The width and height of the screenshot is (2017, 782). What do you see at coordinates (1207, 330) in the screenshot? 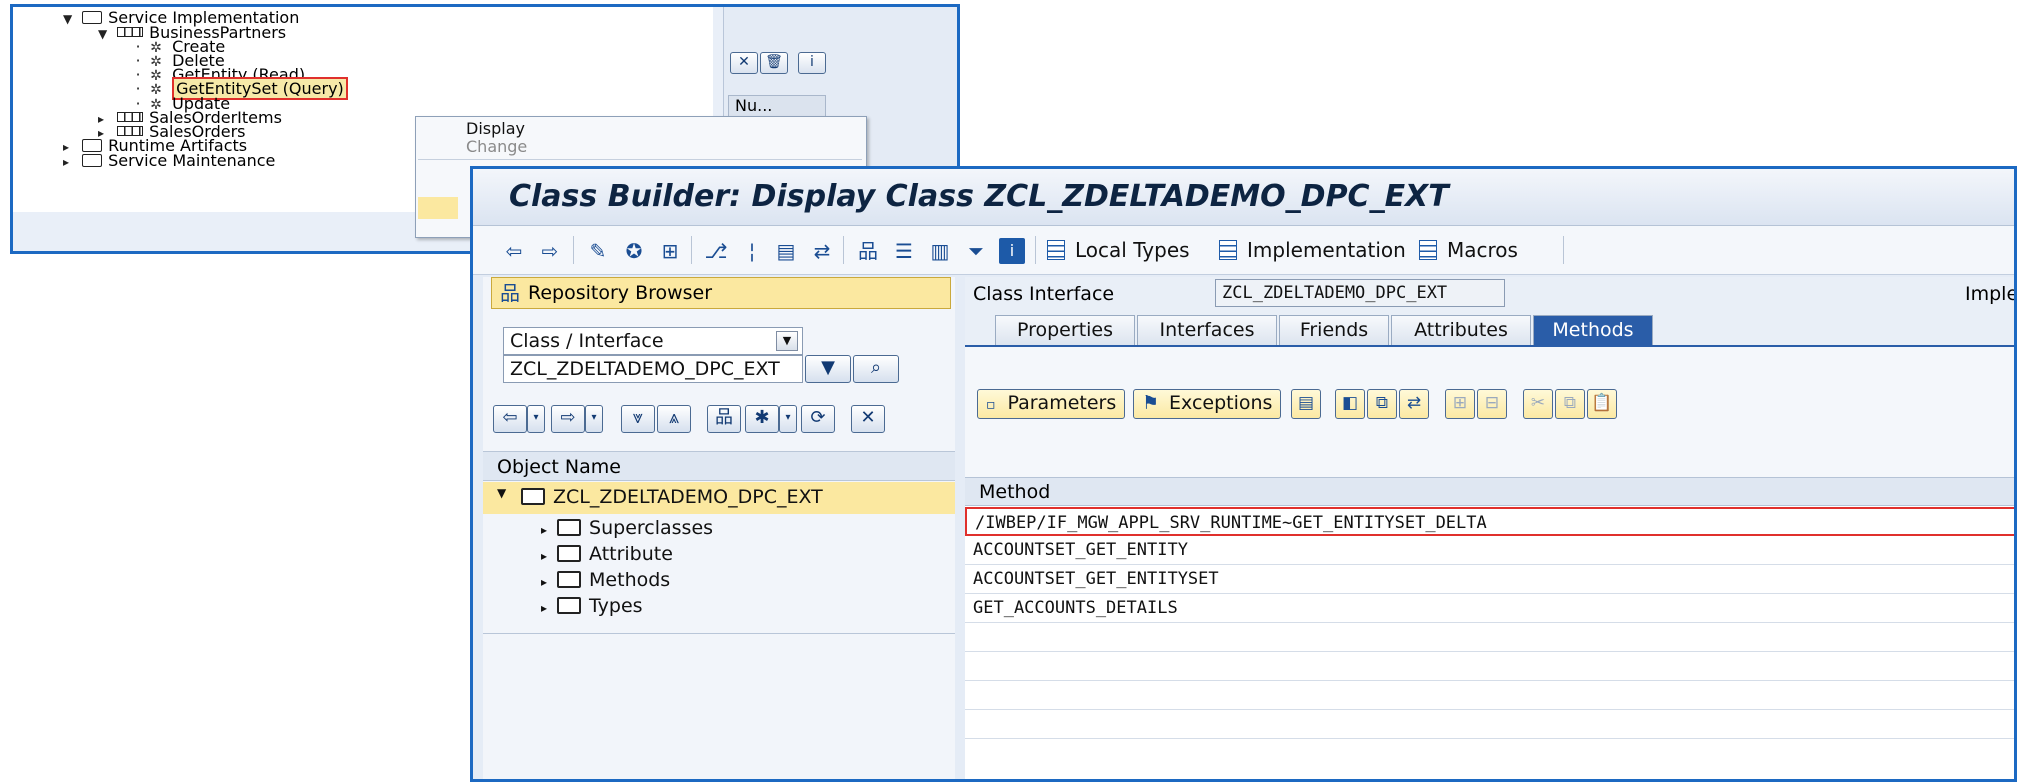
I see `tab-interfaces: Interfaces` at bounding box center [1207, 330].